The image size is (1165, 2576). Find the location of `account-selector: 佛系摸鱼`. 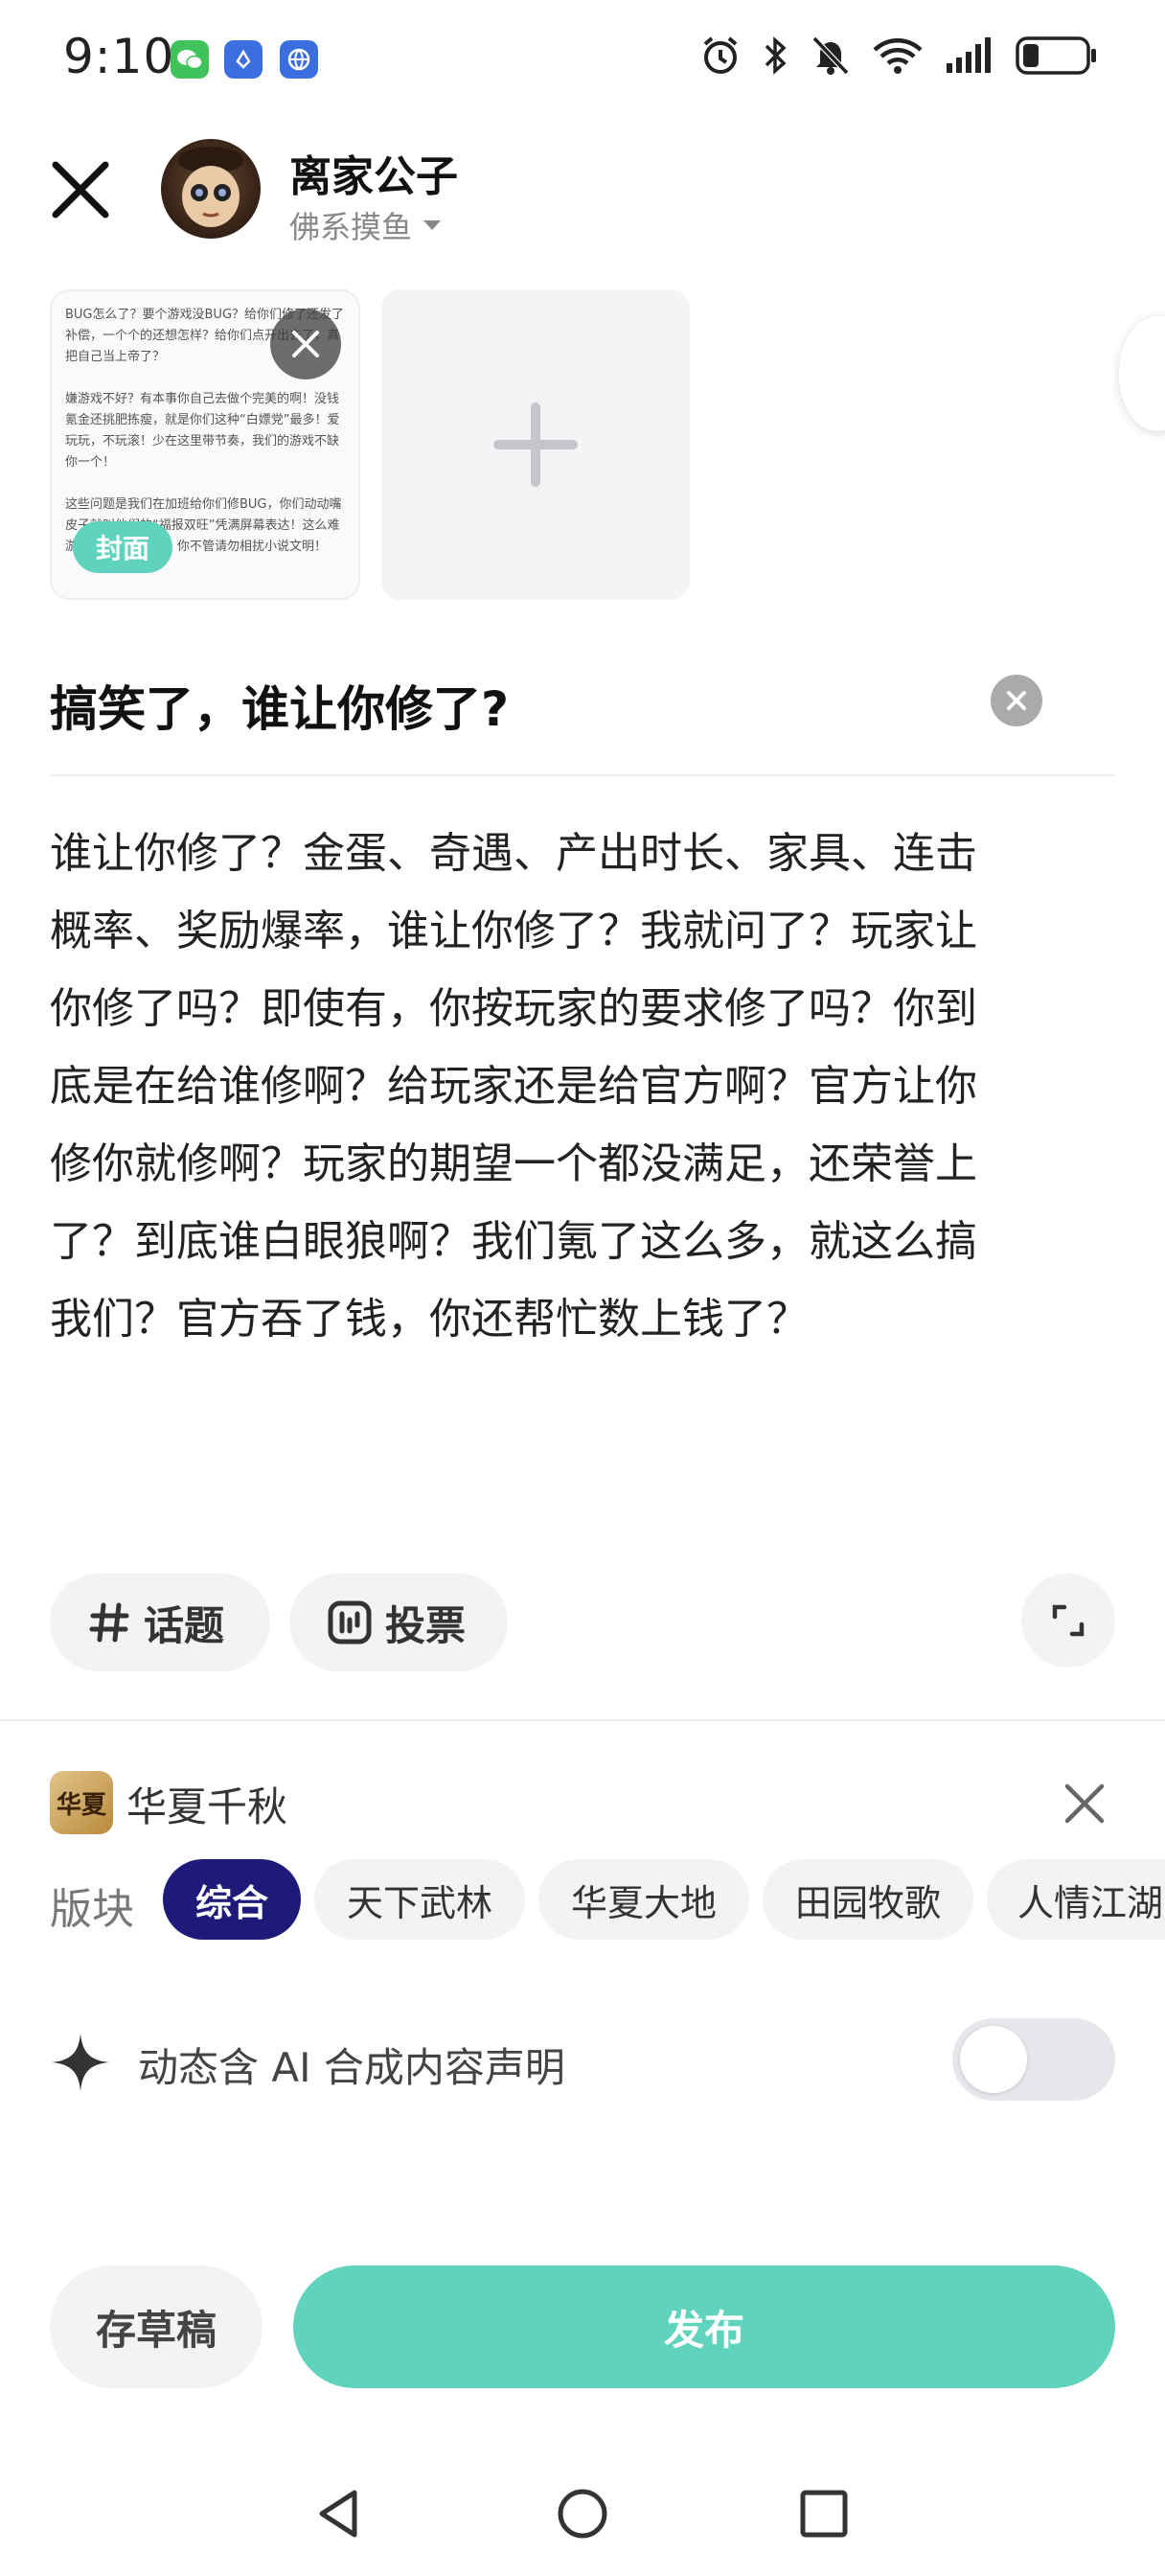

account-selector: 佛系摸鱼 is located at coordinates (366, 225).